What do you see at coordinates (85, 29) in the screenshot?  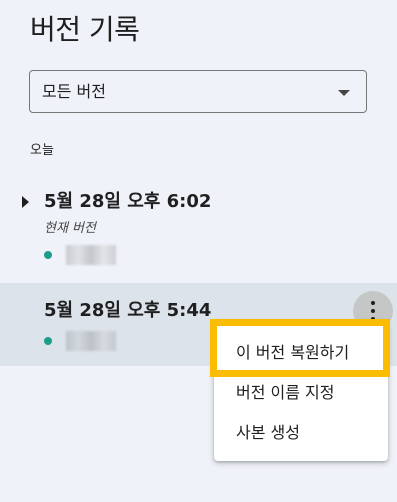 I see `panel-title: 버전 기록` at bounding box center [85, 29].